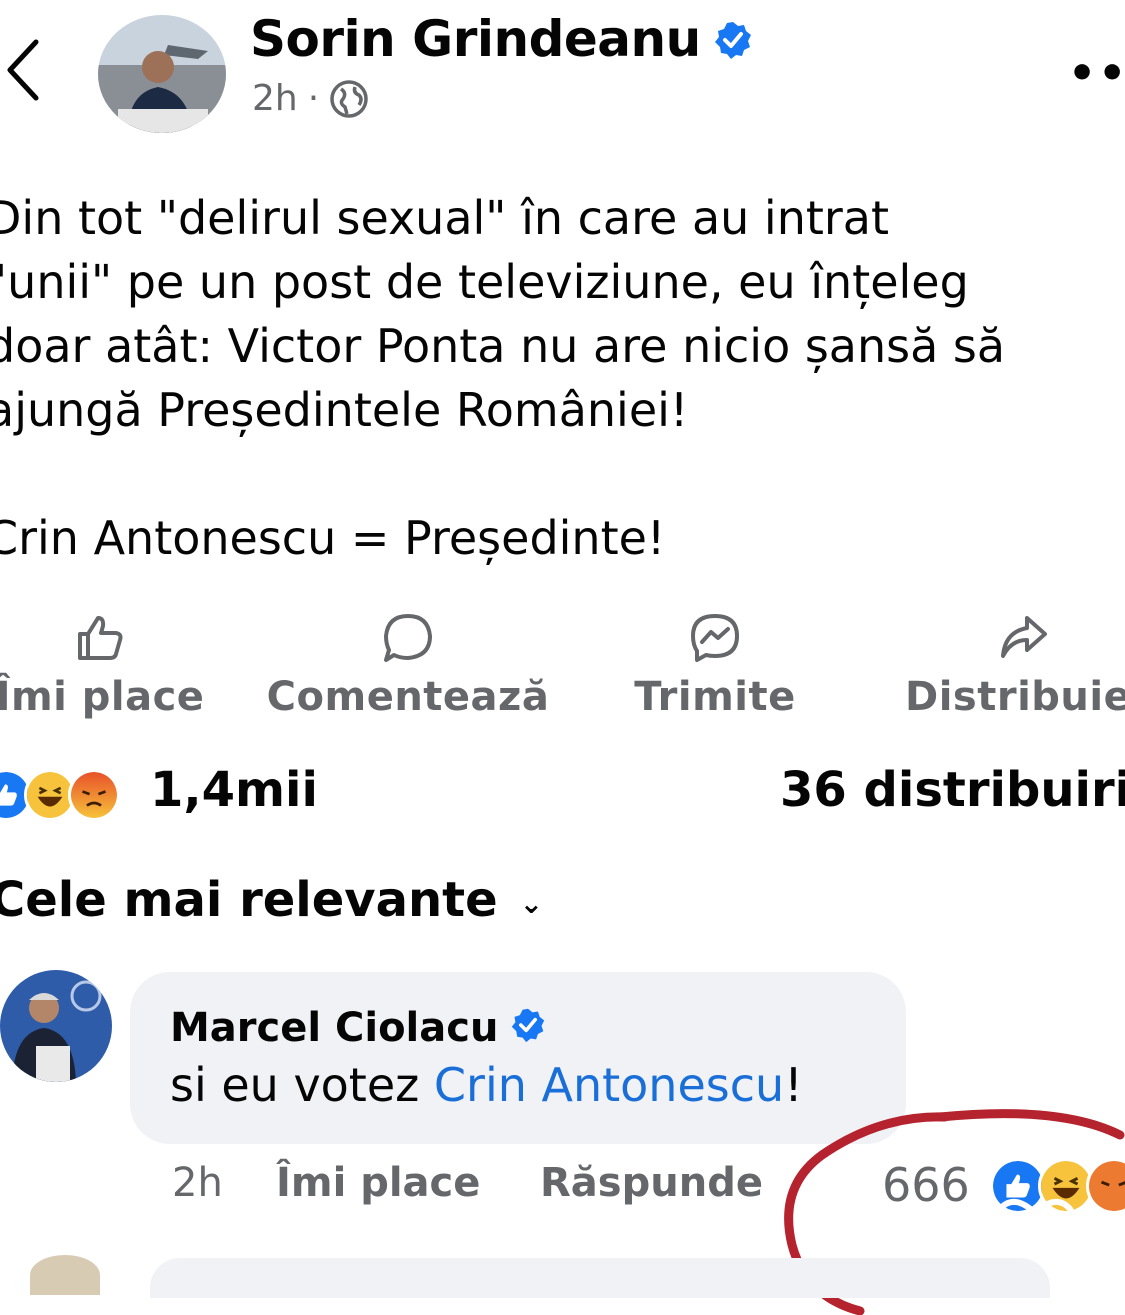  Describe the element at coordinates (344, 410) in the screenshot. I see `post-line: ajungă Președintele României!` at that location.